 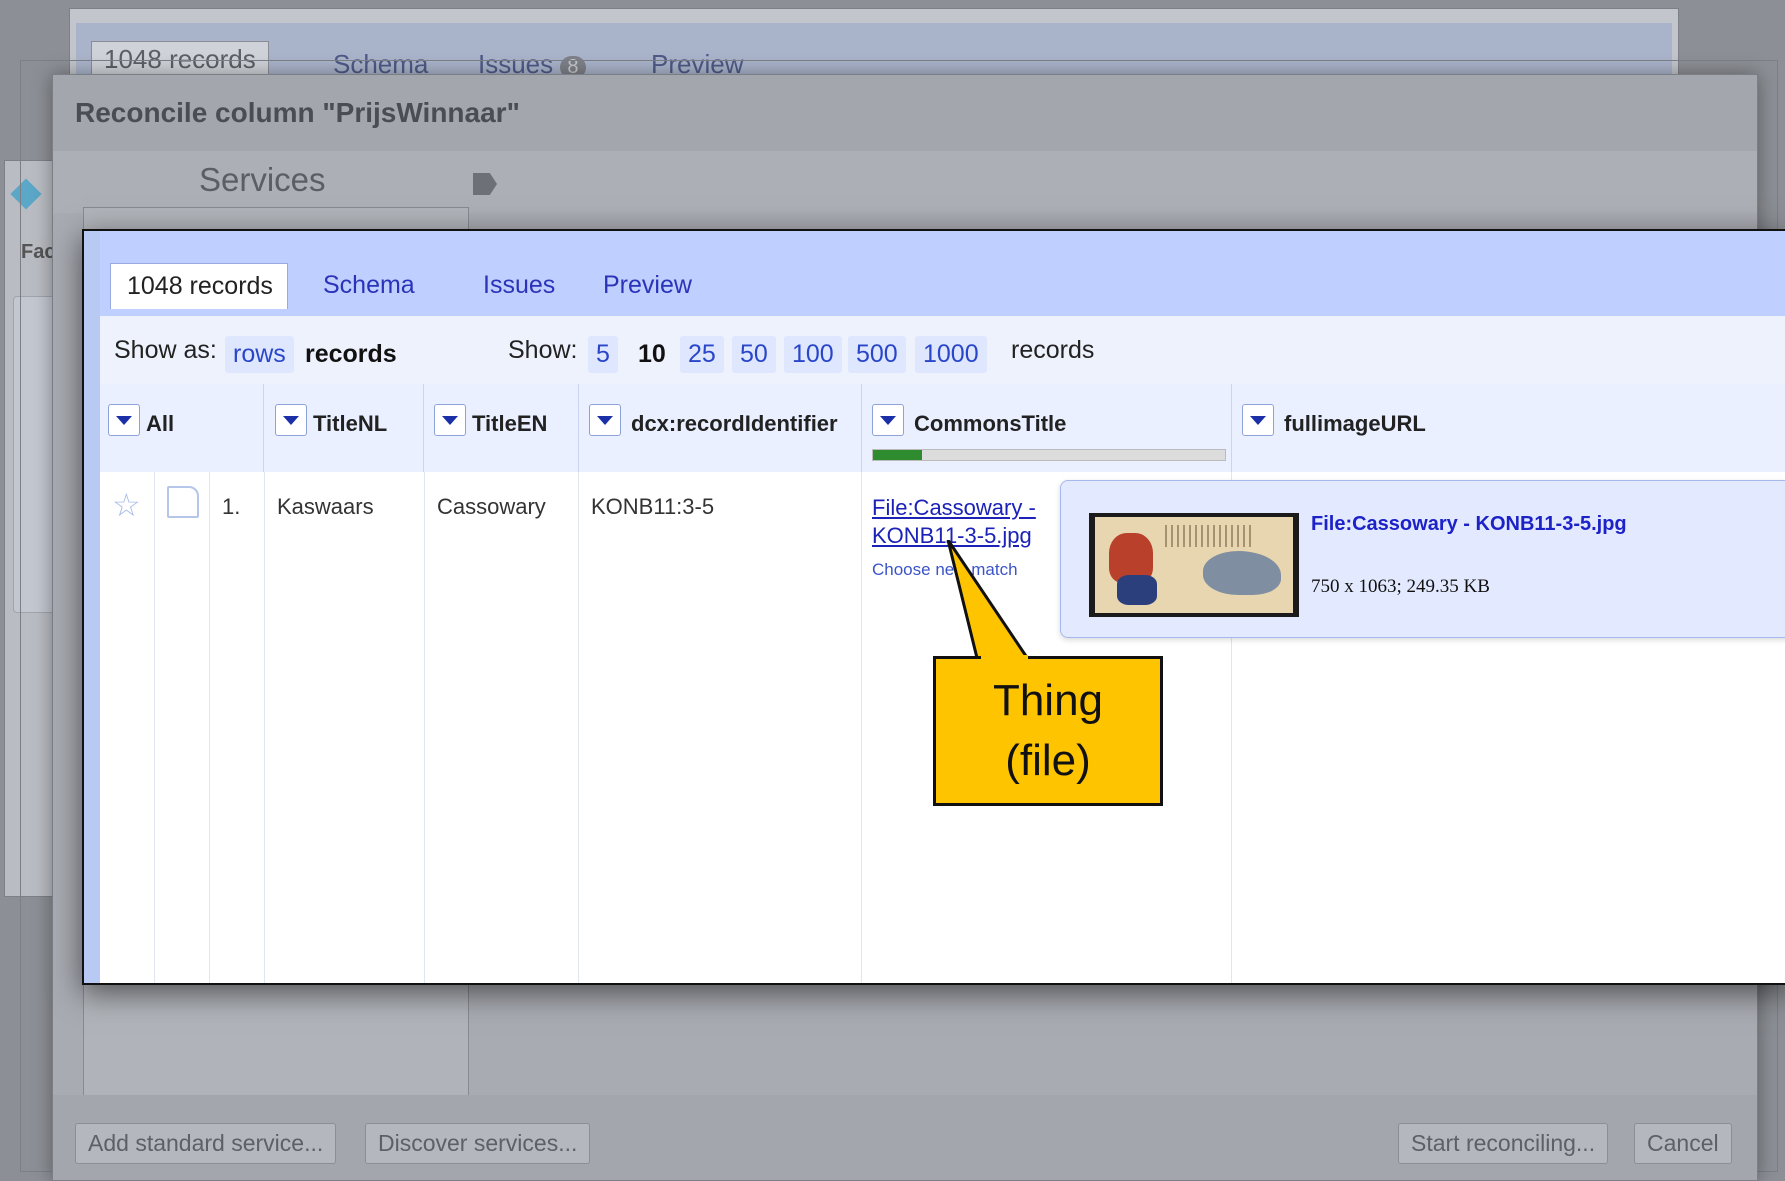 I want to click on star-cell: ☆, so click(x=127, y=727).